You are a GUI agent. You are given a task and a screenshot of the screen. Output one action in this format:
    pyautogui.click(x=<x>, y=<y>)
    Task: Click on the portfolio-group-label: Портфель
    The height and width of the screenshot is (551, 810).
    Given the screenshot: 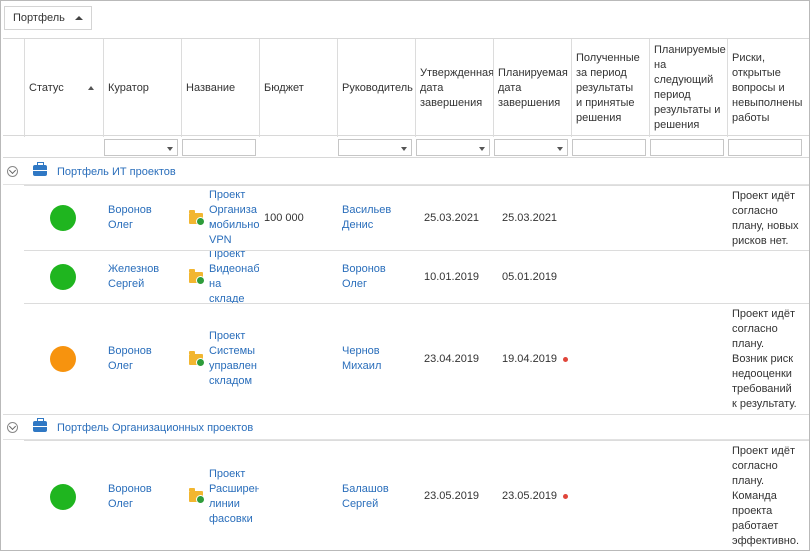 What is the action you would take?
    pyautogui.click(x=39, y=18)
    